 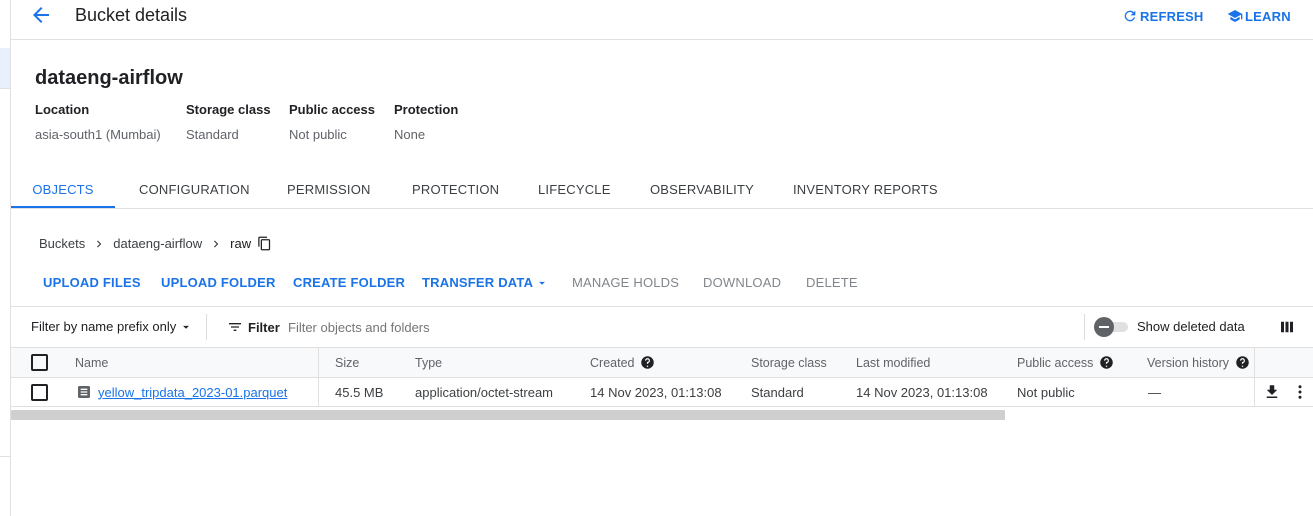 I want to click on meta-location: Location asia-south1 (Mumbai), so click(x=98, y=122).